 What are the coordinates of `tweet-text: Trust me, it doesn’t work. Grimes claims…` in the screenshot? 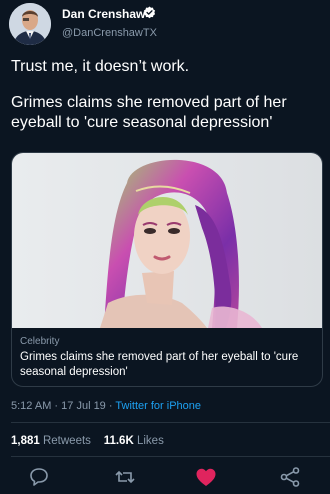 It's located at (166, 95).